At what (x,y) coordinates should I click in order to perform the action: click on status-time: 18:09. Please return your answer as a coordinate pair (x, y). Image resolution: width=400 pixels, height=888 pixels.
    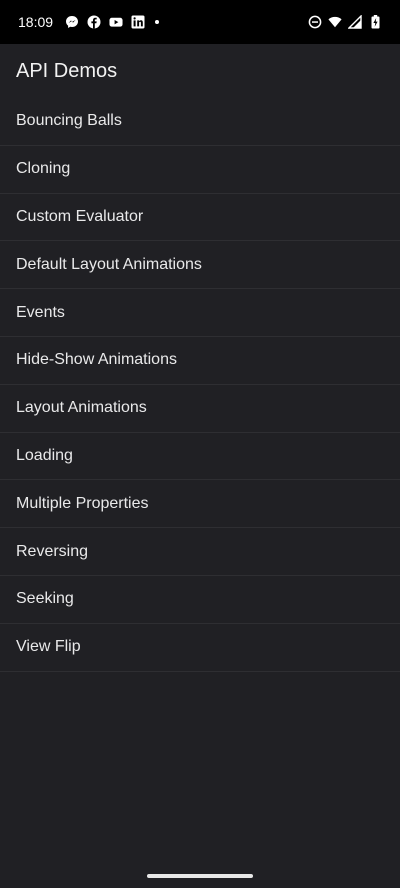
    Looking at the image, I should click on (36, 22).